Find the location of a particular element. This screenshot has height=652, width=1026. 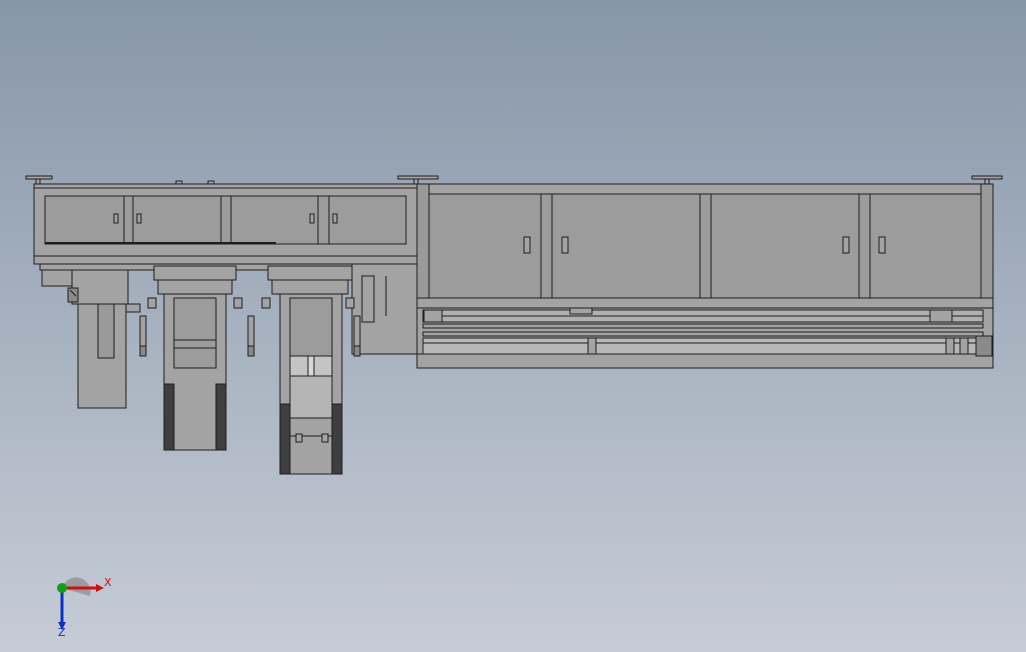

axis-triad: X Z is located at coordinates (85, 605).